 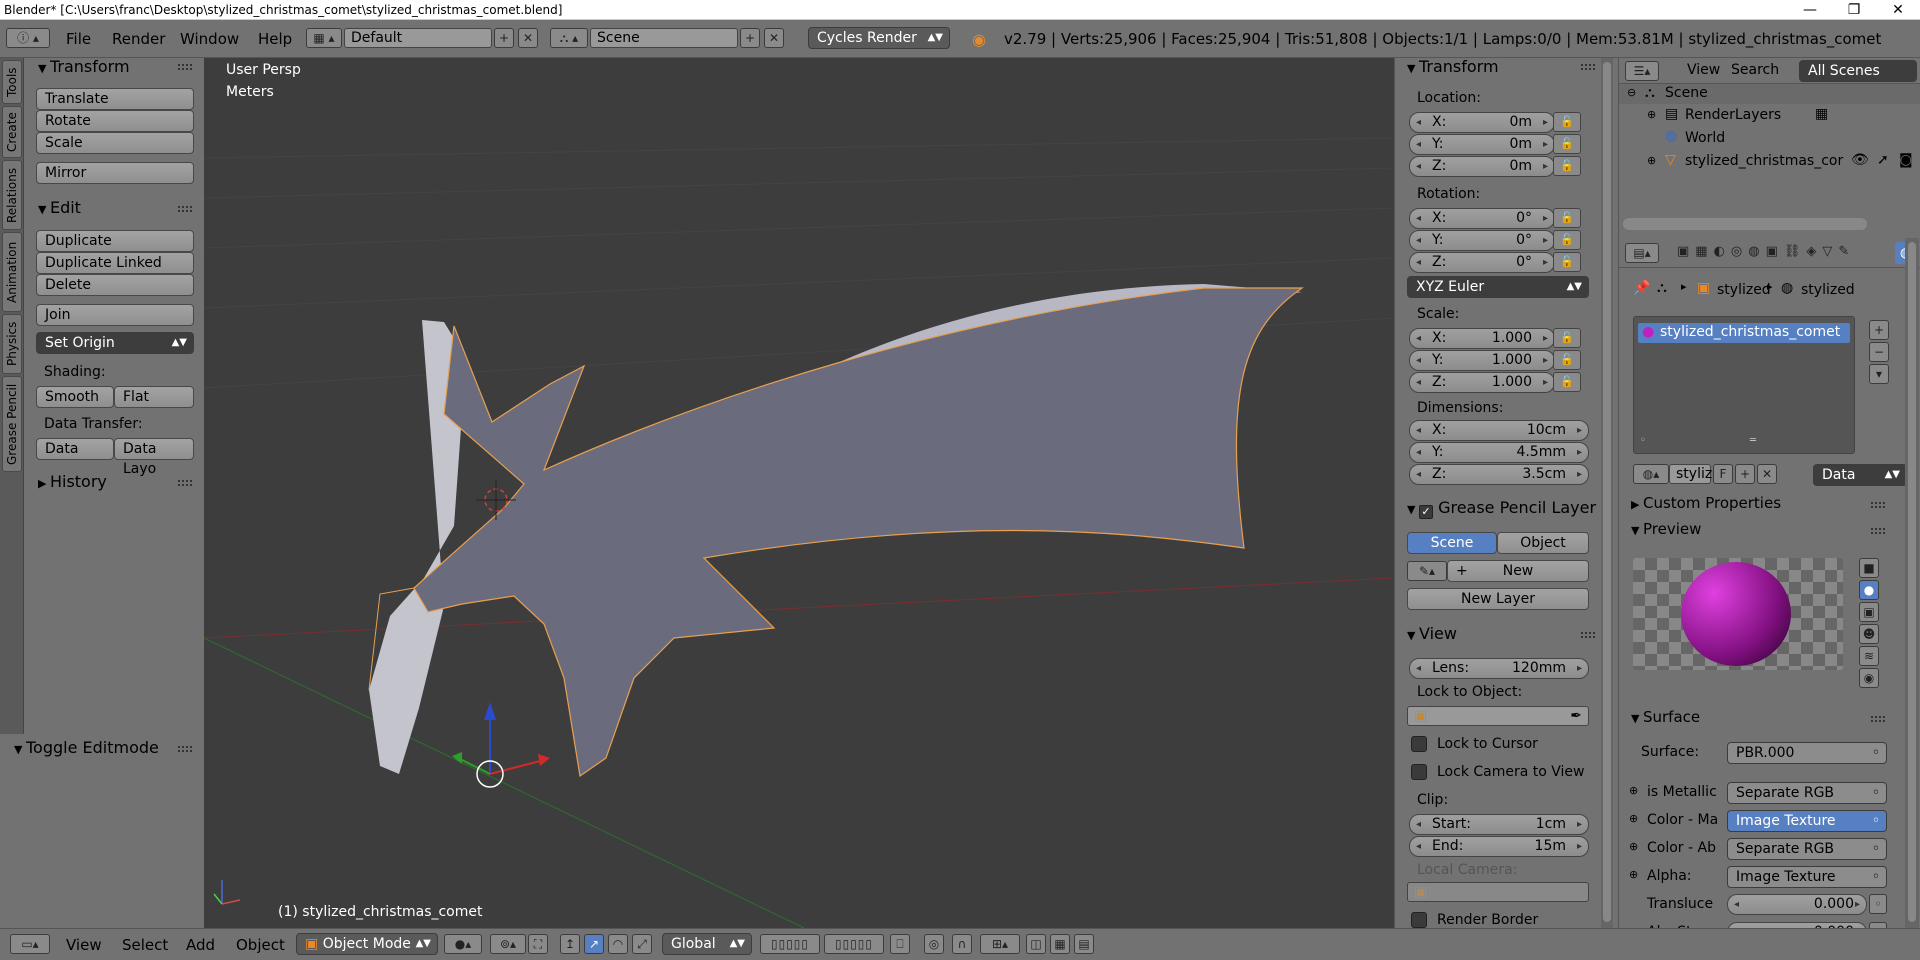 I want to click on input-node-select: Image Texture ◦, so click(x=1807, y=877).